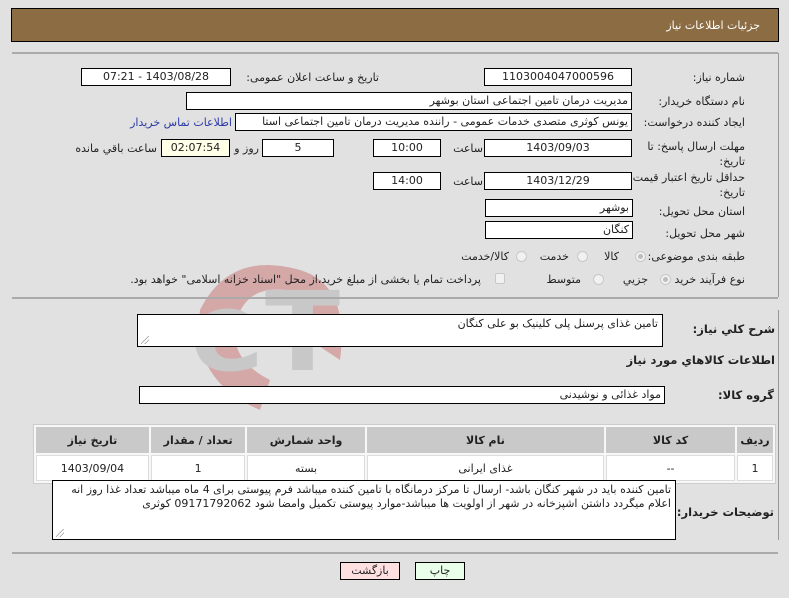 The height and width of the screenshot is (598, 789). I want to click on cell-unit: بسته, so click(306, 468).